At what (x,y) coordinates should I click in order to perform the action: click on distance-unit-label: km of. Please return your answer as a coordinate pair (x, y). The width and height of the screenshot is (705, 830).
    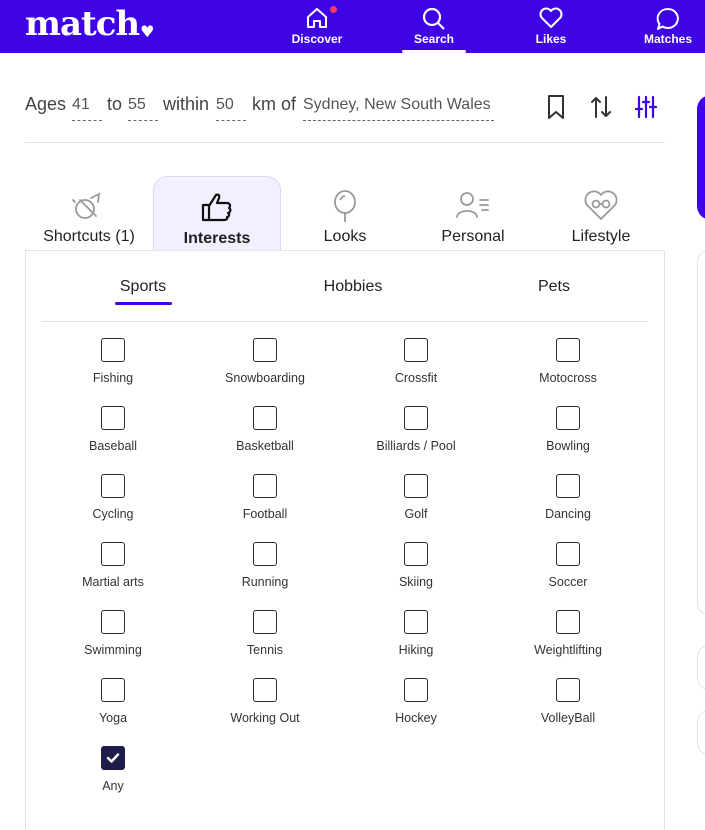
    Looking at the image, I should click on (274, 104).